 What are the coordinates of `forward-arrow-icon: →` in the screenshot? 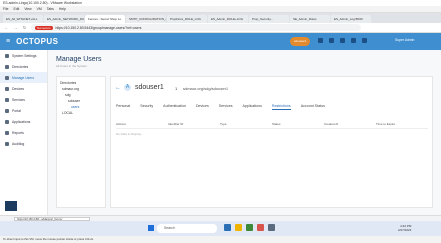 It's located at (15, 27).